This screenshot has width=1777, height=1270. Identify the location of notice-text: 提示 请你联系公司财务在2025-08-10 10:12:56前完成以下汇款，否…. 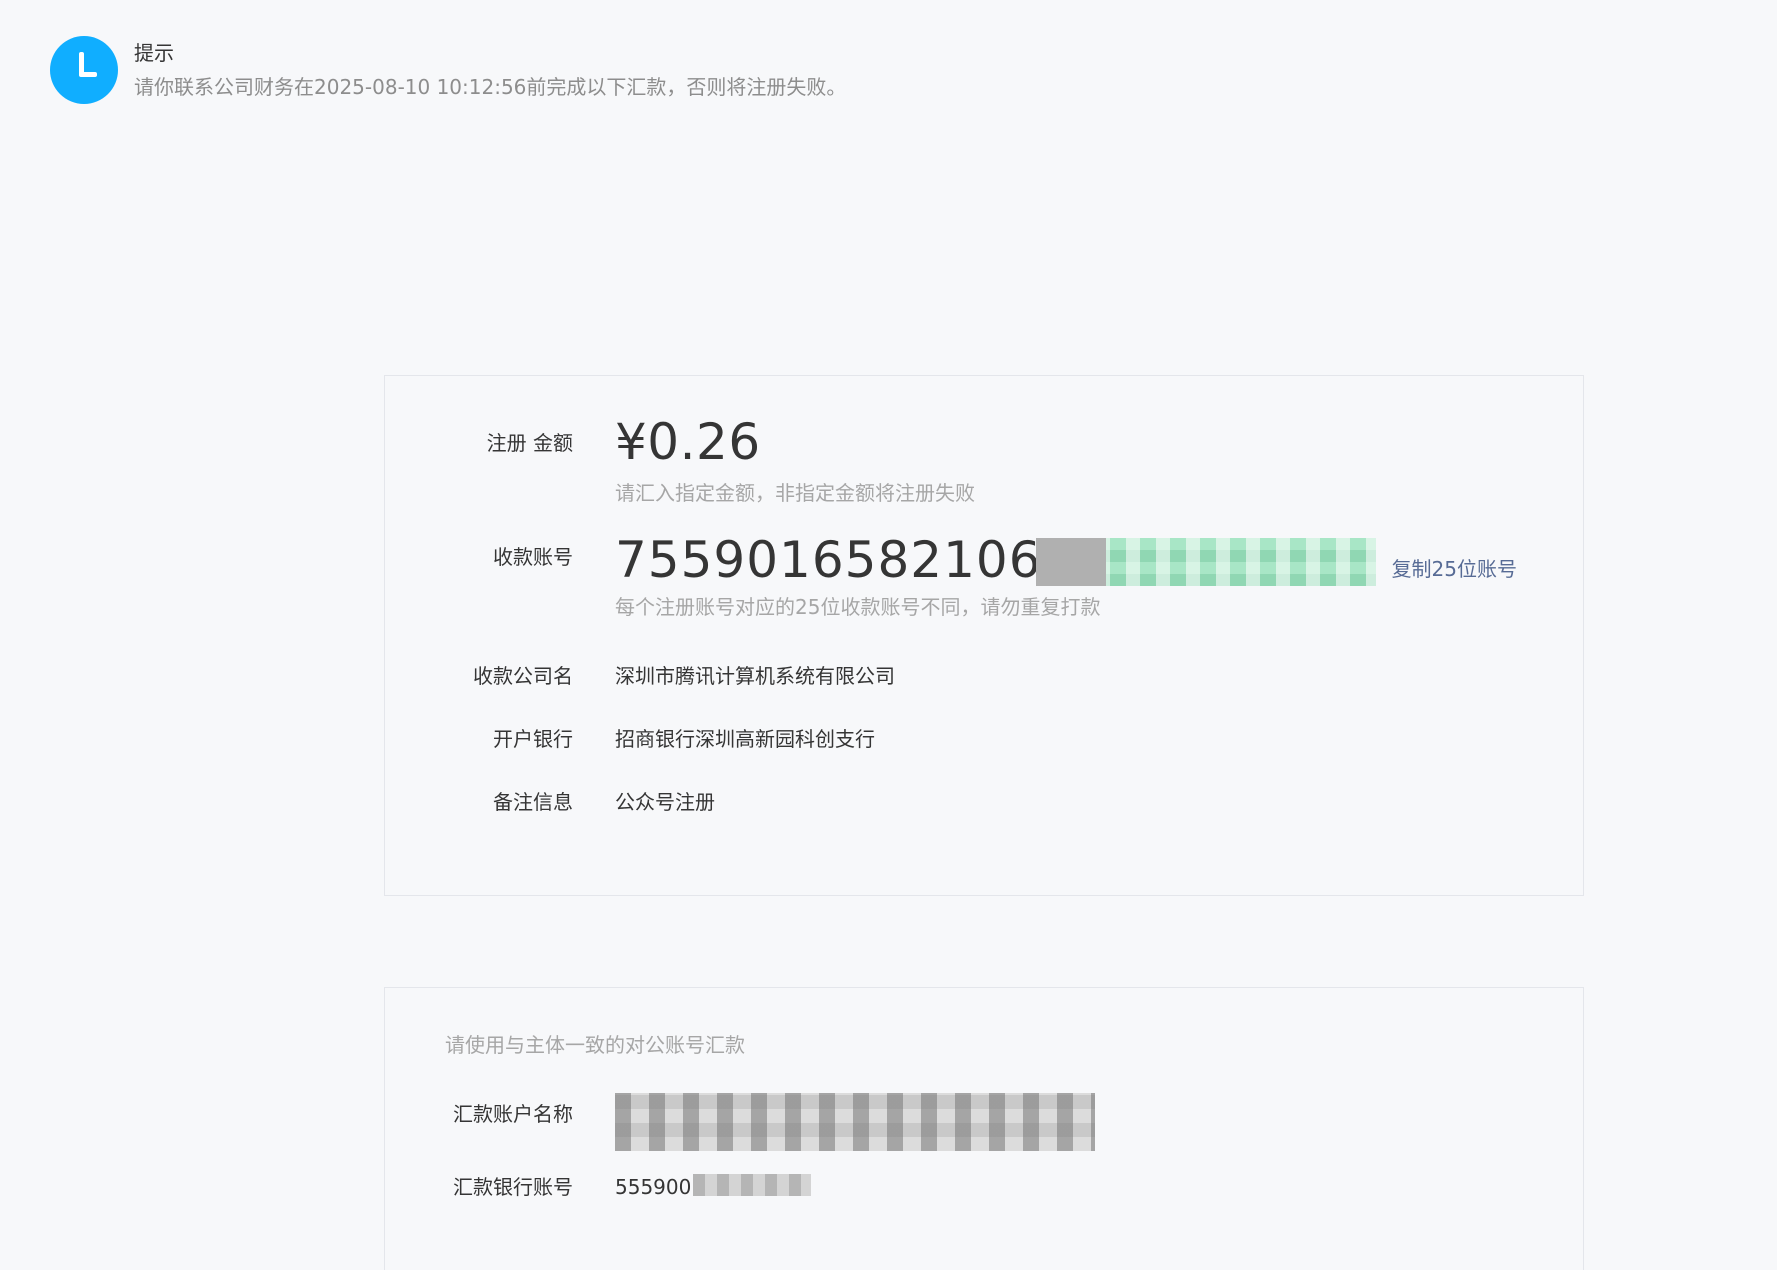
(490, 69).